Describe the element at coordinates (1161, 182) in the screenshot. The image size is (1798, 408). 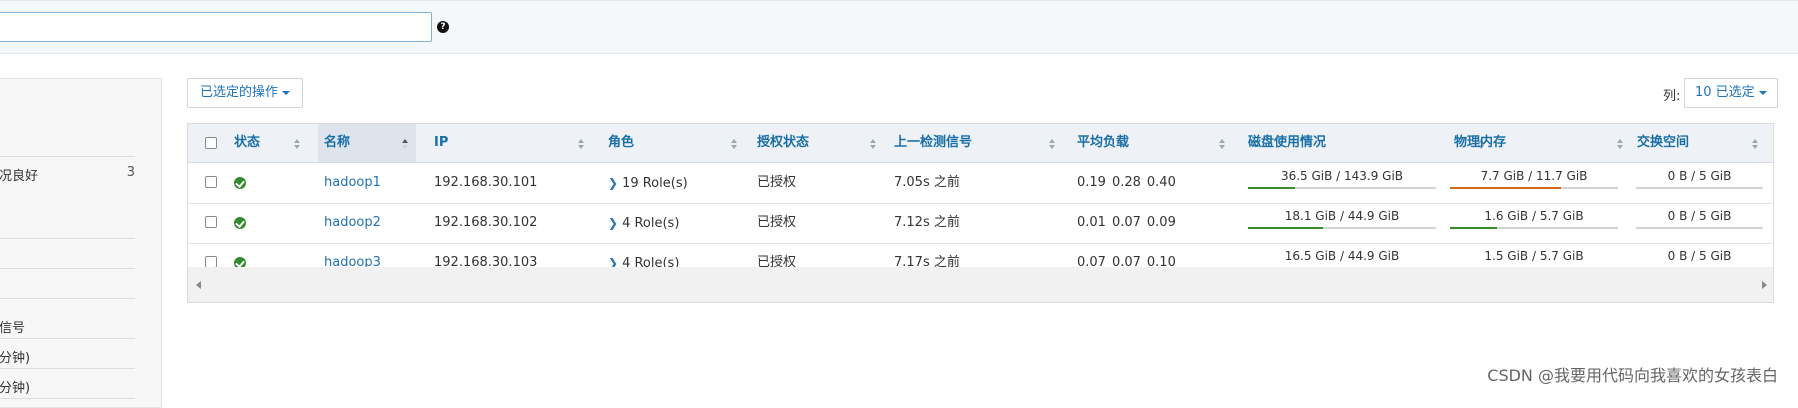
I see `load-15: 0.40` at that location.